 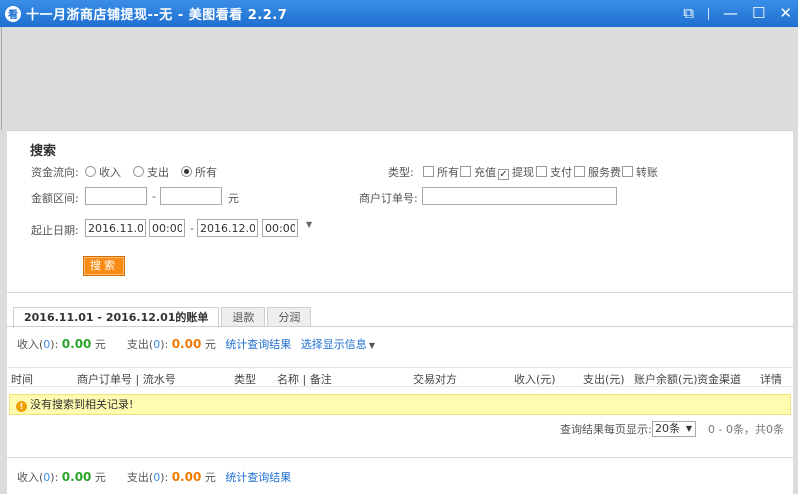 What do you see at coordinates (519, 196) in the screenshot?
I see `order-no-input` at bounding box center [519, 196].